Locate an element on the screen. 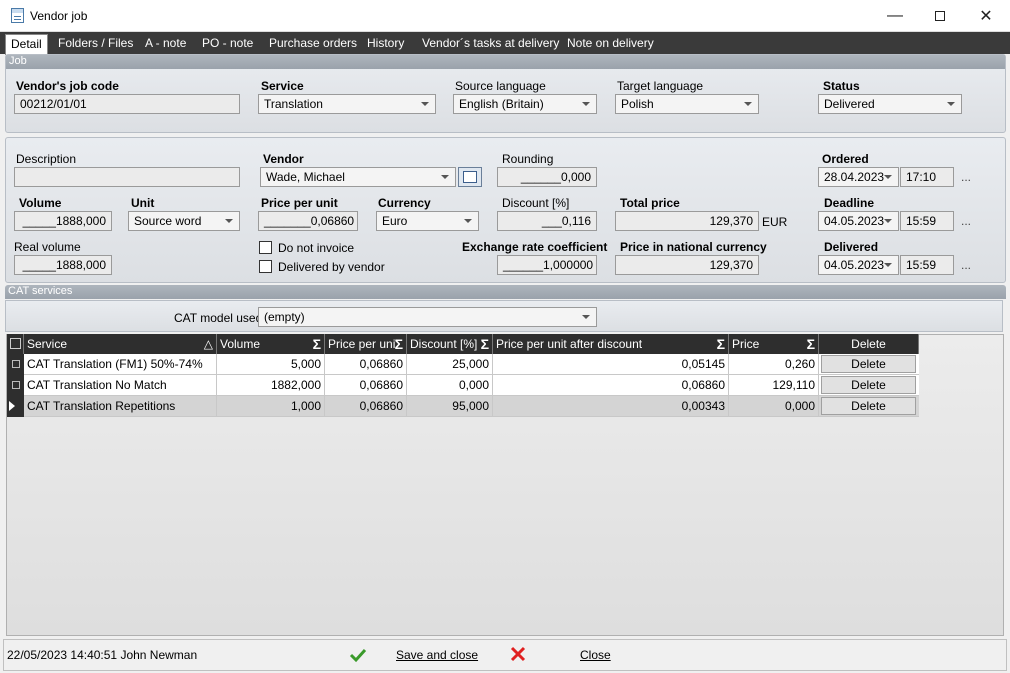 The width and height of the screenshot is (1010, 673). row-handle-icon is located at coordinates (16, 364).